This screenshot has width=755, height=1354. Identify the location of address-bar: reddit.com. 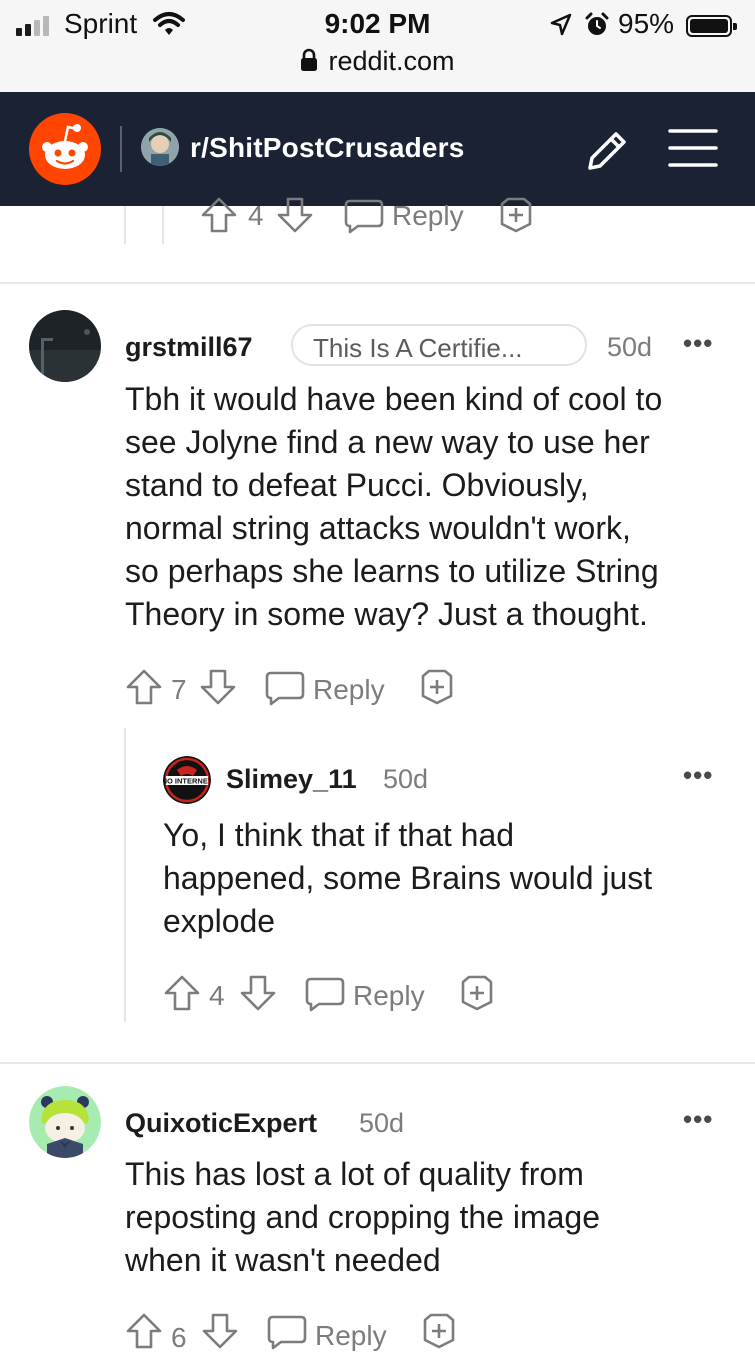
(377, 61).